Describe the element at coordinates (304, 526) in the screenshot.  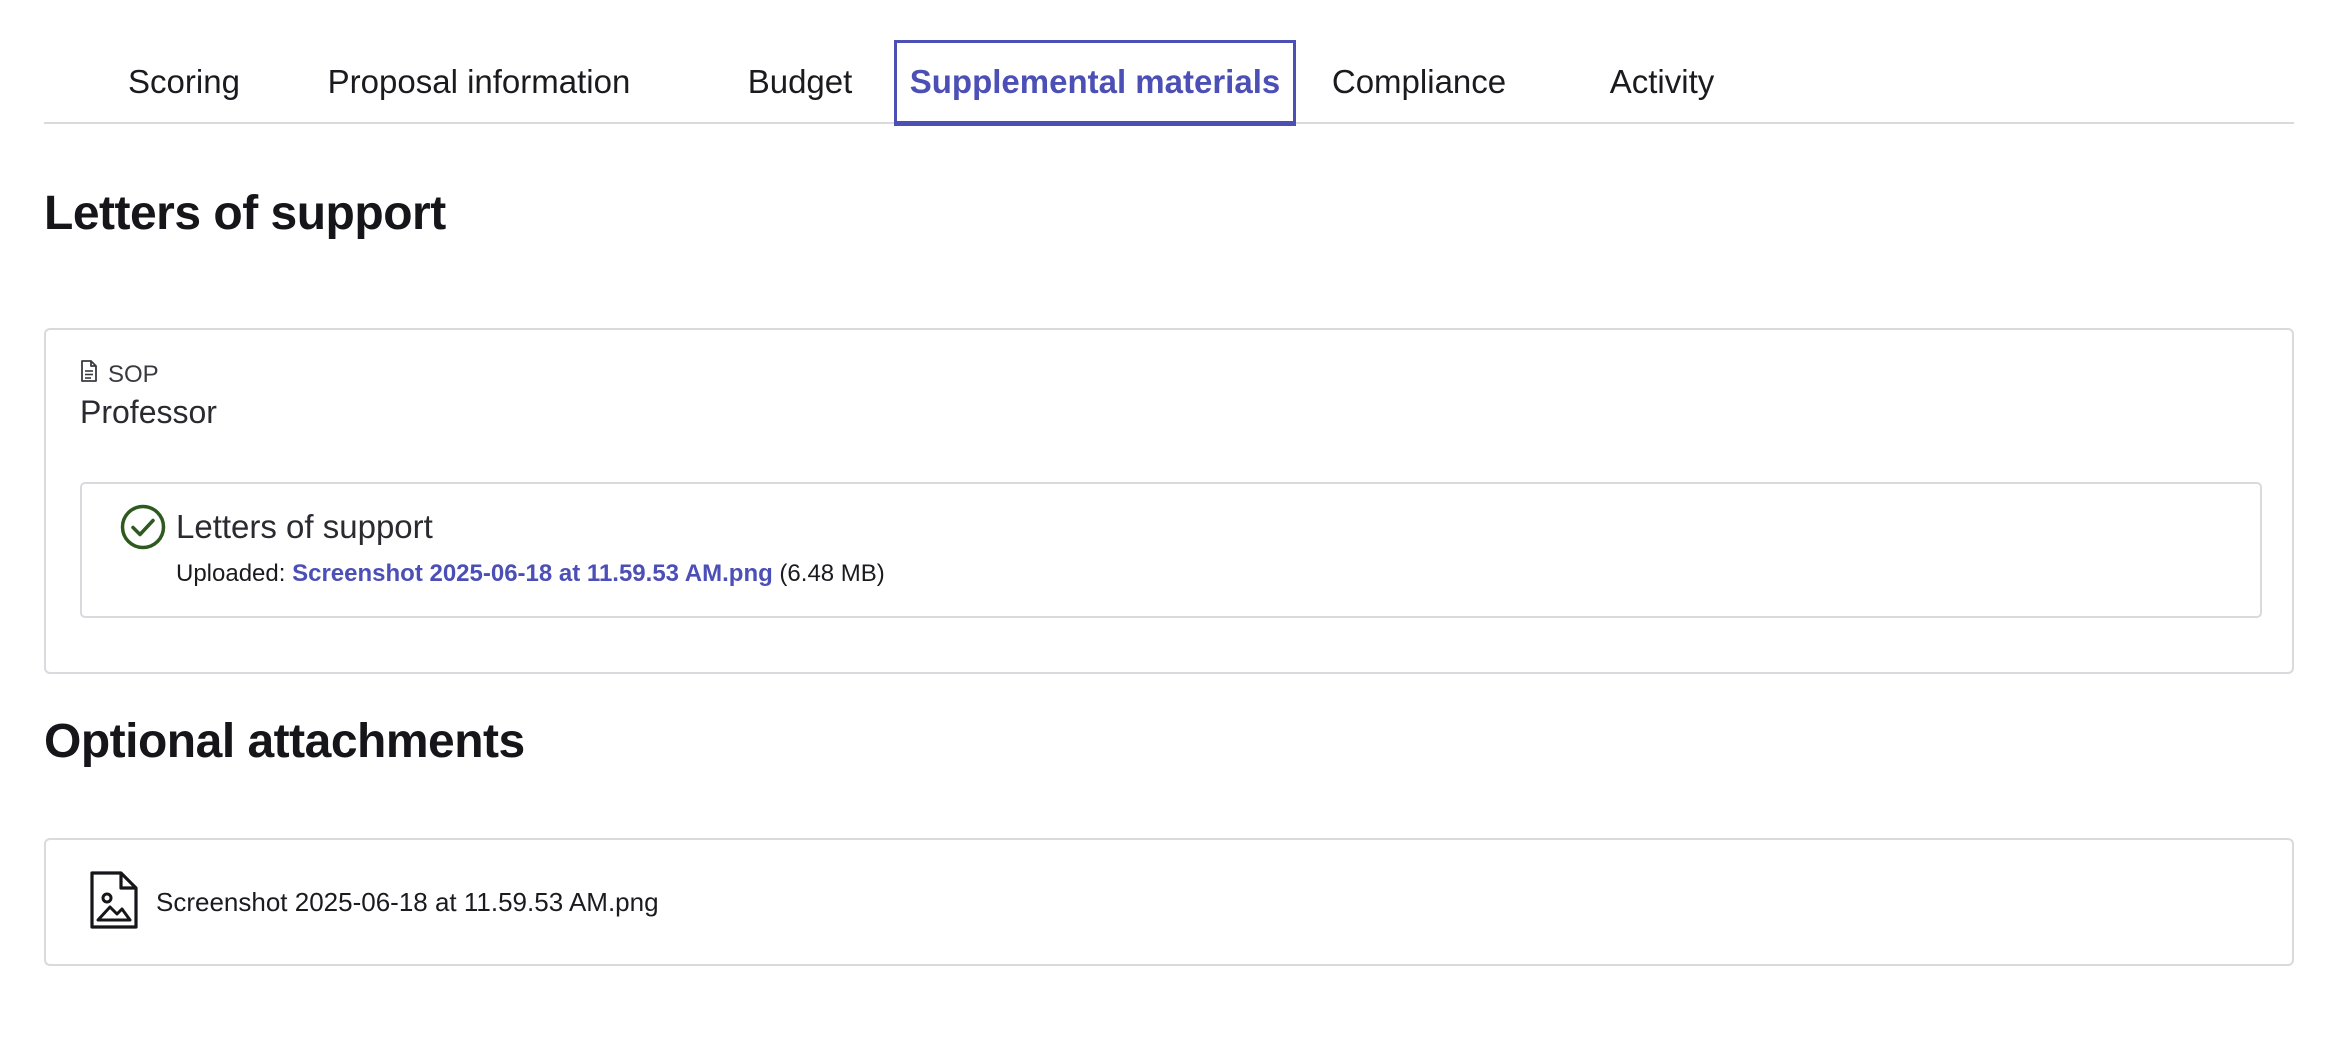
I see `letter-item-title: Letters of support` at that location.